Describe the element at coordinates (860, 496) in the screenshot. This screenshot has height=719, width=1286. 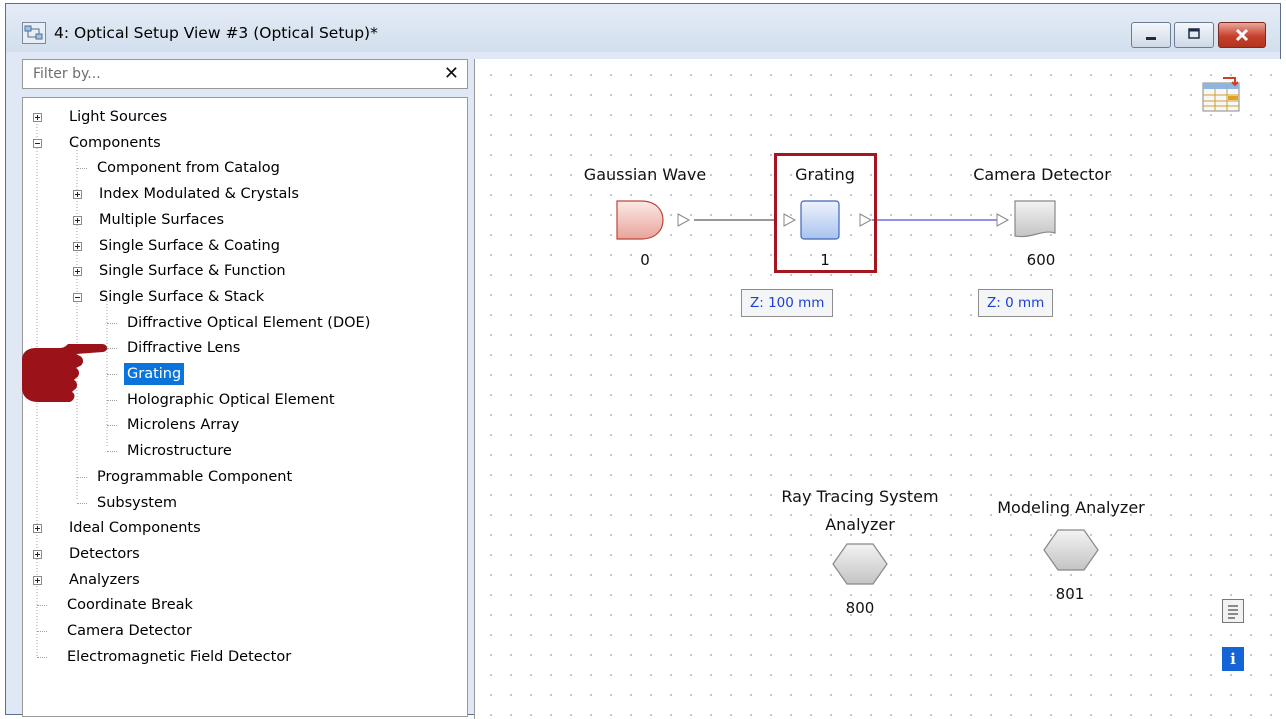
I see `ray-tracing-label-line1: Ray Tracing System` at that location.